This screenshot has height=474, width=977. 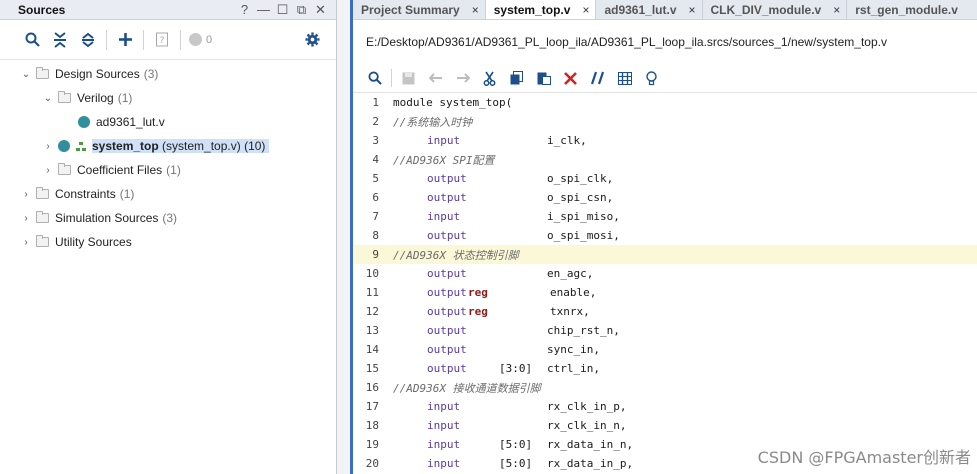 What do you see at coordinates (64, 146) in the screenshot?
I see `verilog-file-icon` at bounding box center [64, 146].